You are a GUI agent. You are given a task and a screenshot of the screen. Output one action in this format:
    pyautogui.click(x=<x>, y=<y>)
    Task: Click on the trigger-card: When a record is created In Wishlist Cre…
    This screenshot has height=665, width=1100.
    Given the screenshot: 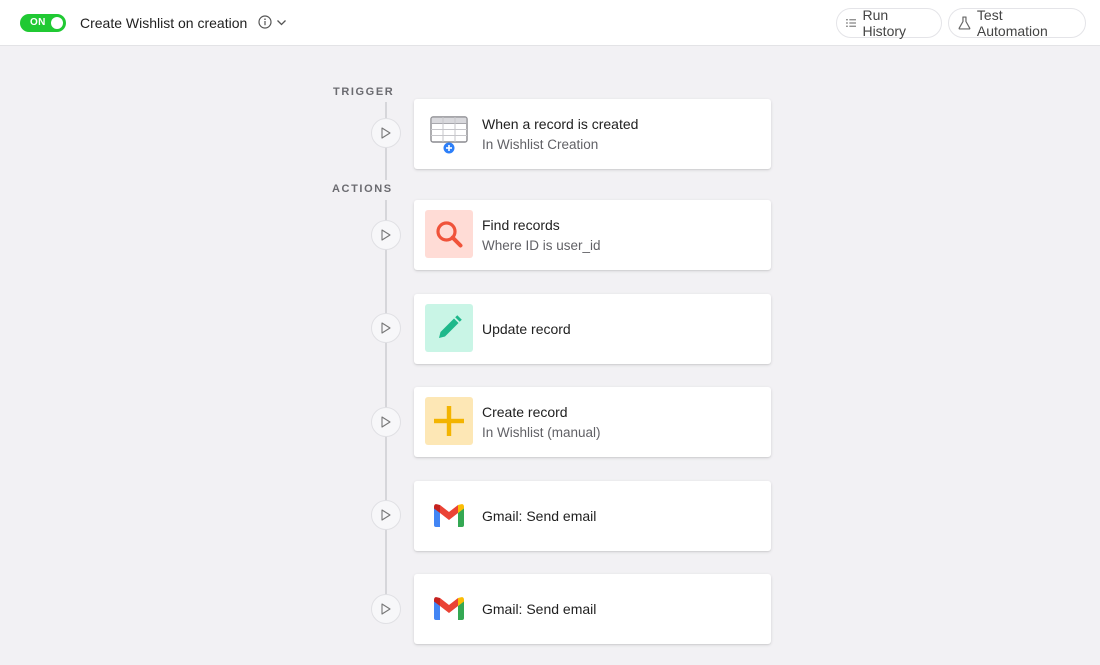 What is the action you would take?
    pyautogui.click(x=592, y=134)
    